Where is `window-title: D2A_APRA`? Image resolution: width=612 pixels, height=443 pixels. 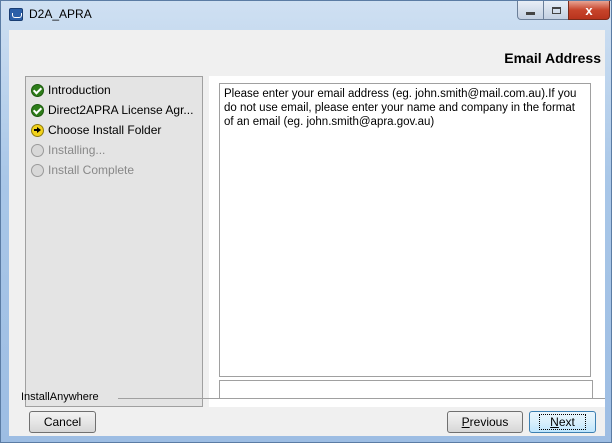
window-title: D2A_APRA is located at coordinates (60, 14).